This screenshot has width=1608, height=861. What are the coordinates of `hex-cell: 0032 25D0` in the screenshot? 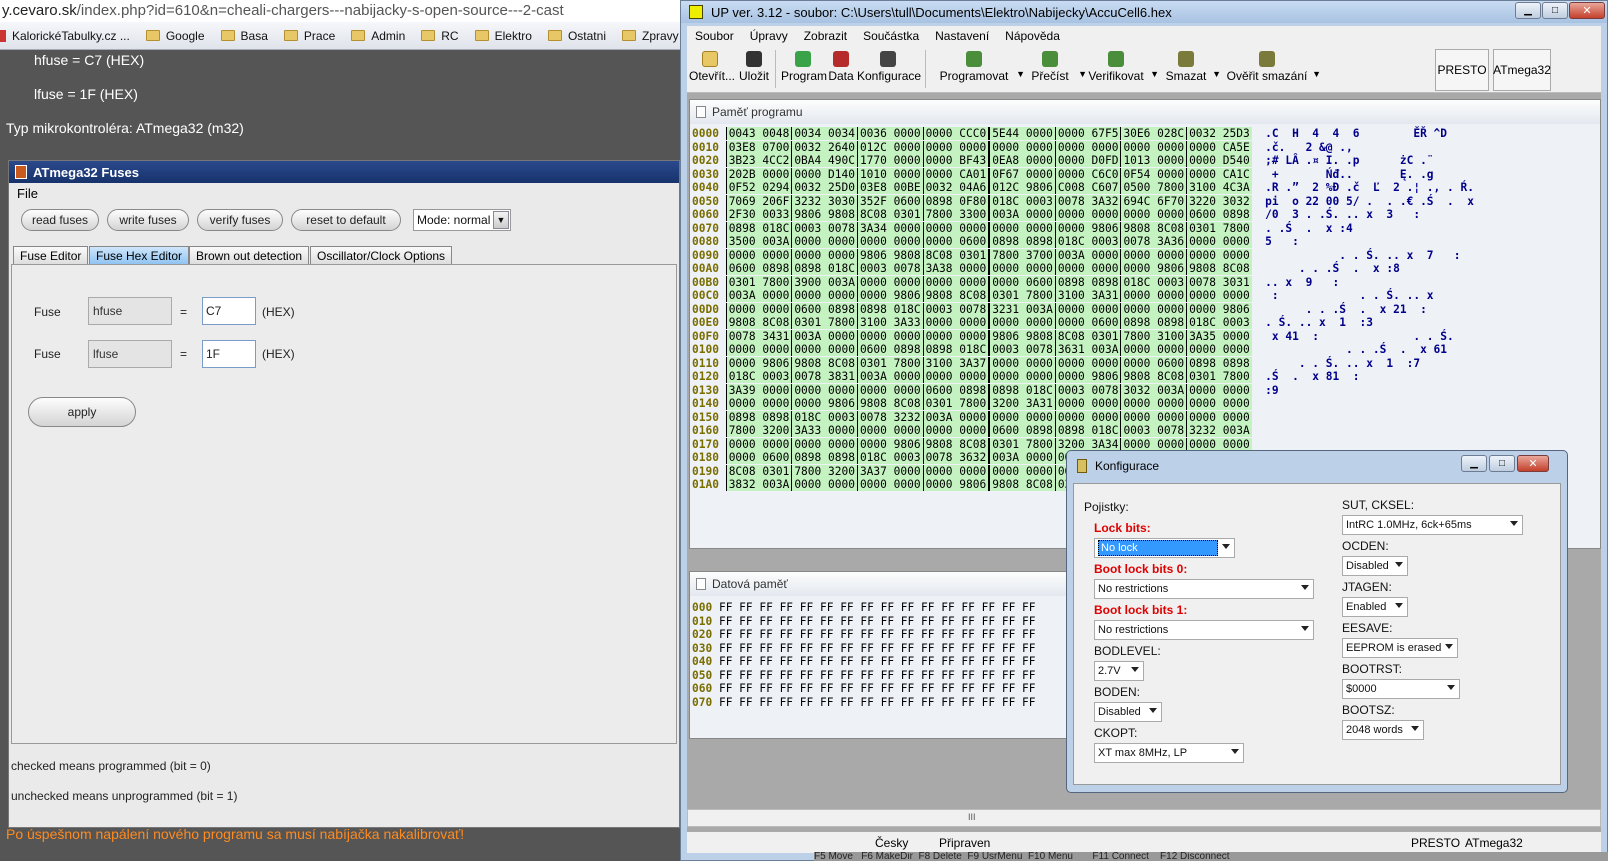 It's located at (824, 187).